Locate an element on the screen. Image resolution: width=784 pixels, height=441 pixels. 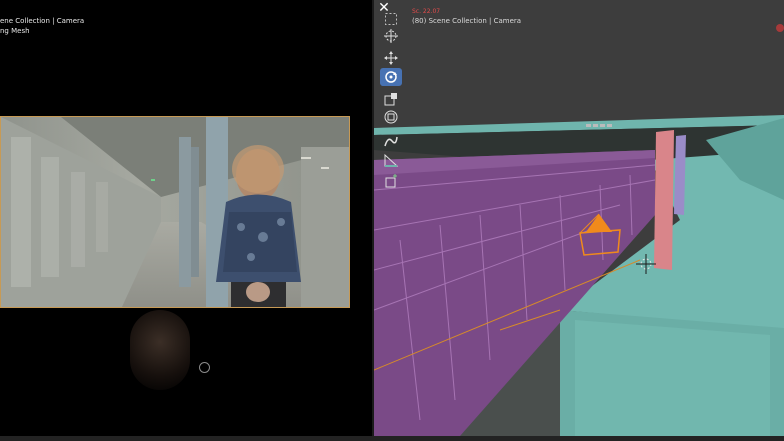
transform-tool is located at coordinates (391, 117).